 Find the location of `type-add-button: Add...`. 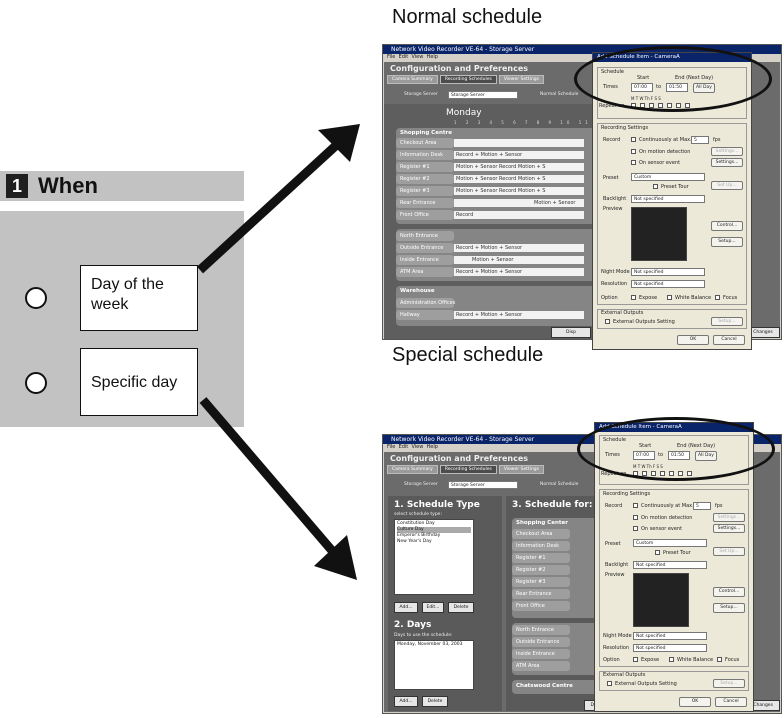

type-add-button: Add... is located at coordinates (406, 607).